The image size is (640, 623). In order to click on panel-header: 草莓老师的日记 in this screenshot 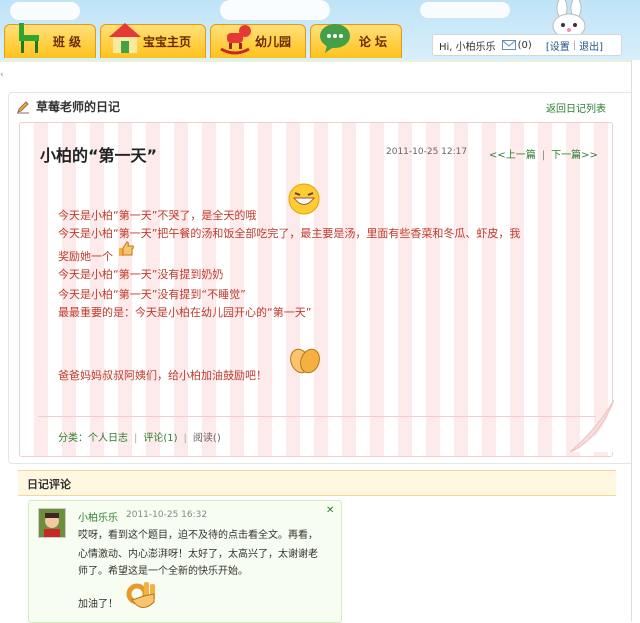, I will do `click(68, 106)`.